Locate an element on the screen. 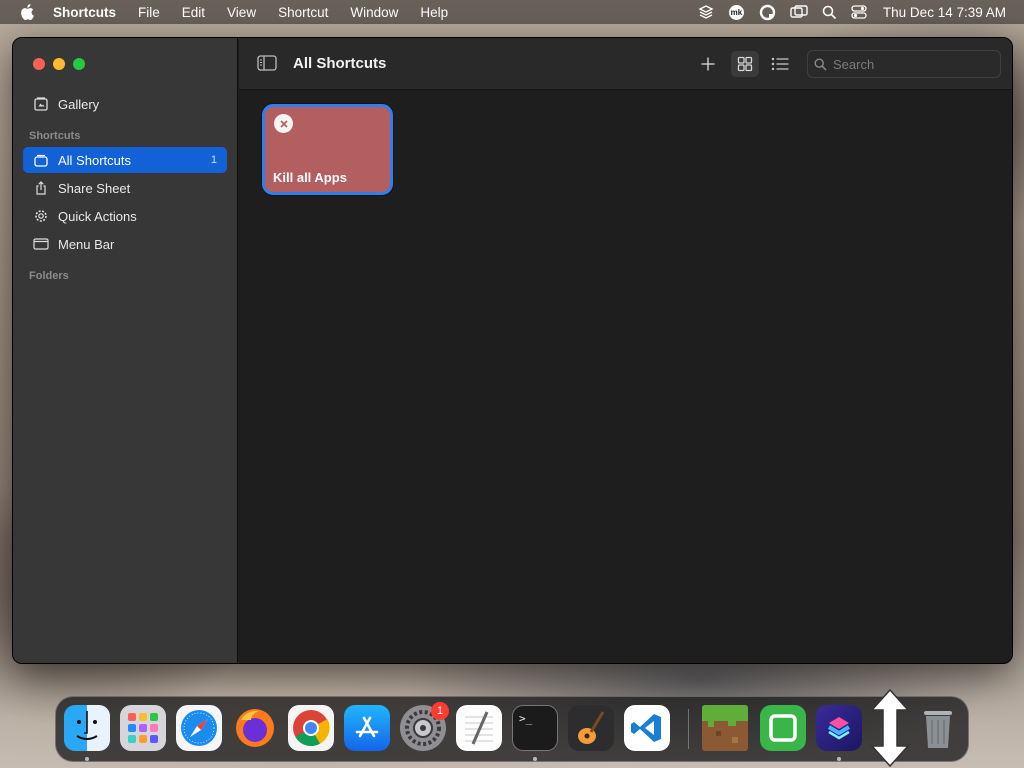 This screenshot has width=1024, height=768. app-store-icon is located at coordinates (367, 728).